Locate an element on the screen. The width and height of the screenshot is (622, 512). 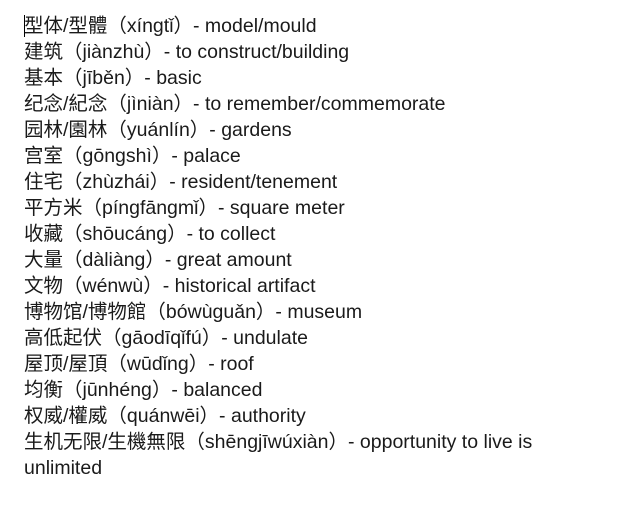
vocab-line: 均衡（jūnhéng）- balanced is located at coordinates (143, 390).